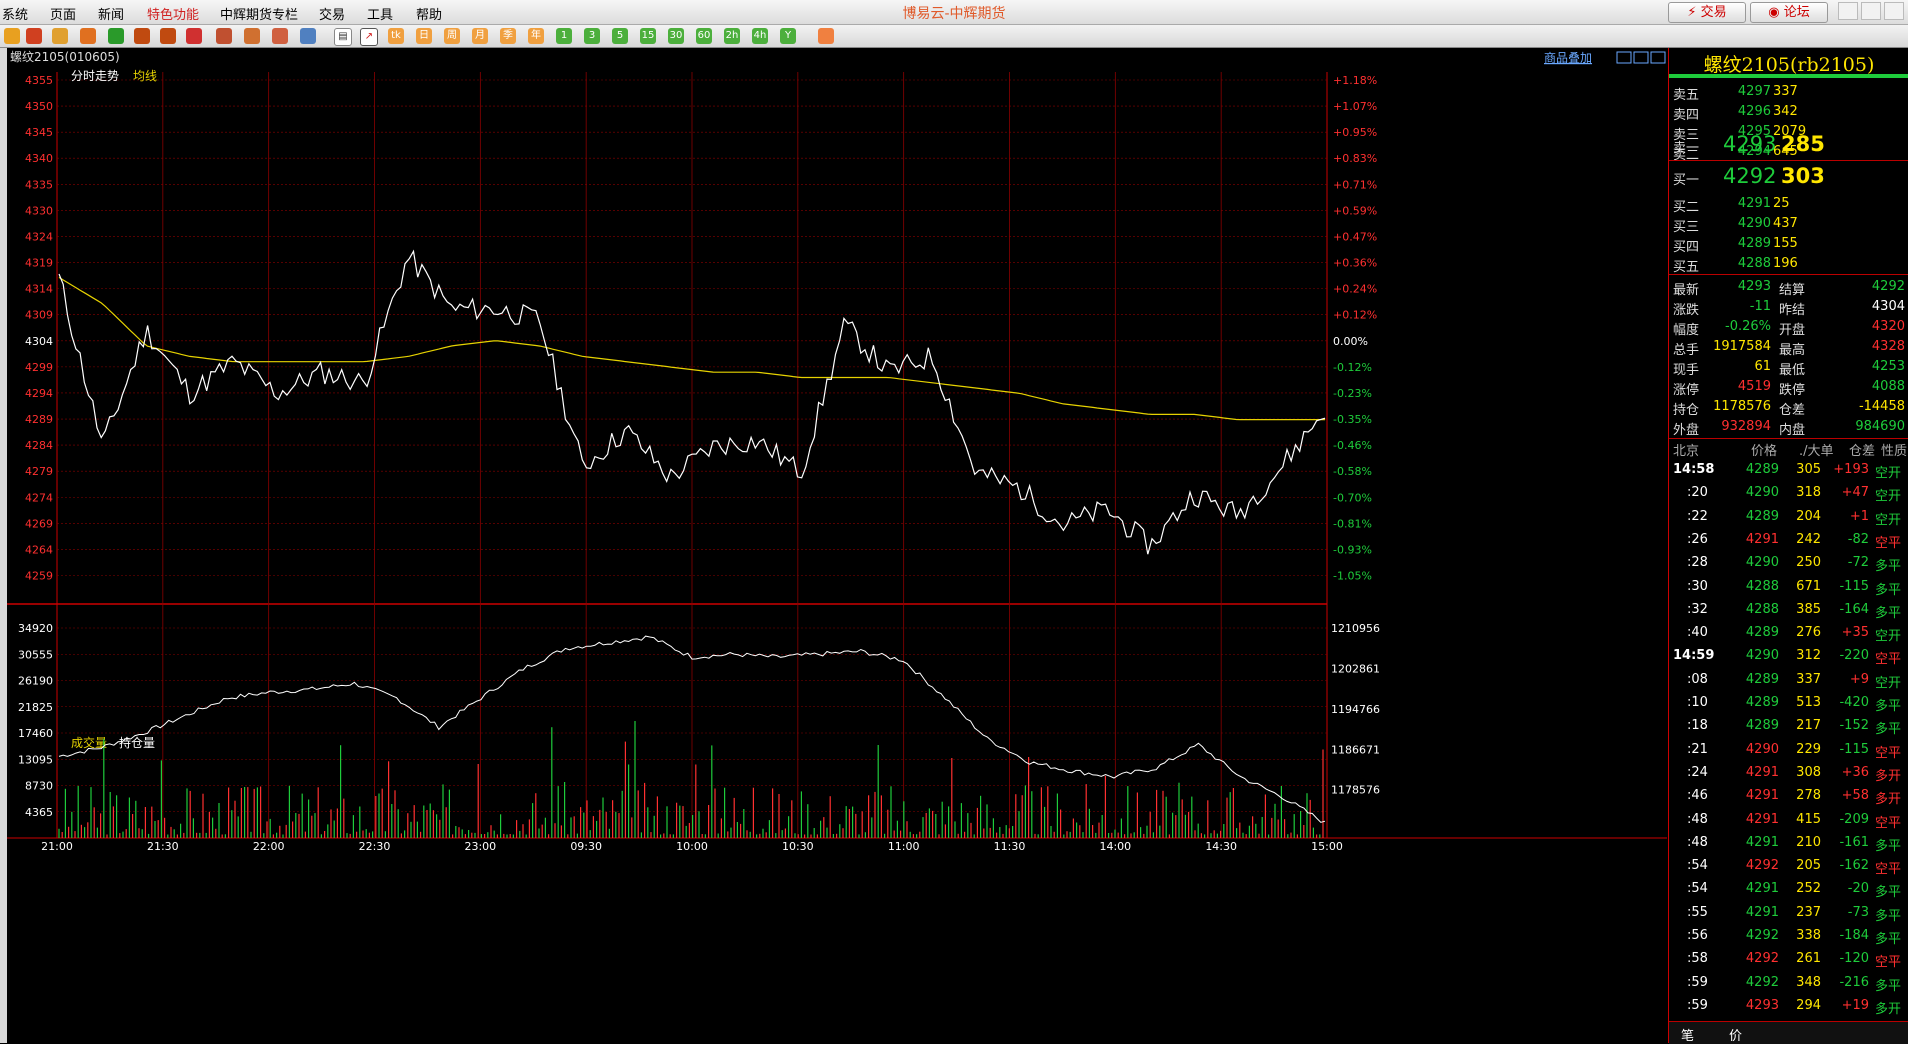 The width and height of the screenshot is (1908, 1044). I want to click on menu-help: 帮助, so click(429, 13).